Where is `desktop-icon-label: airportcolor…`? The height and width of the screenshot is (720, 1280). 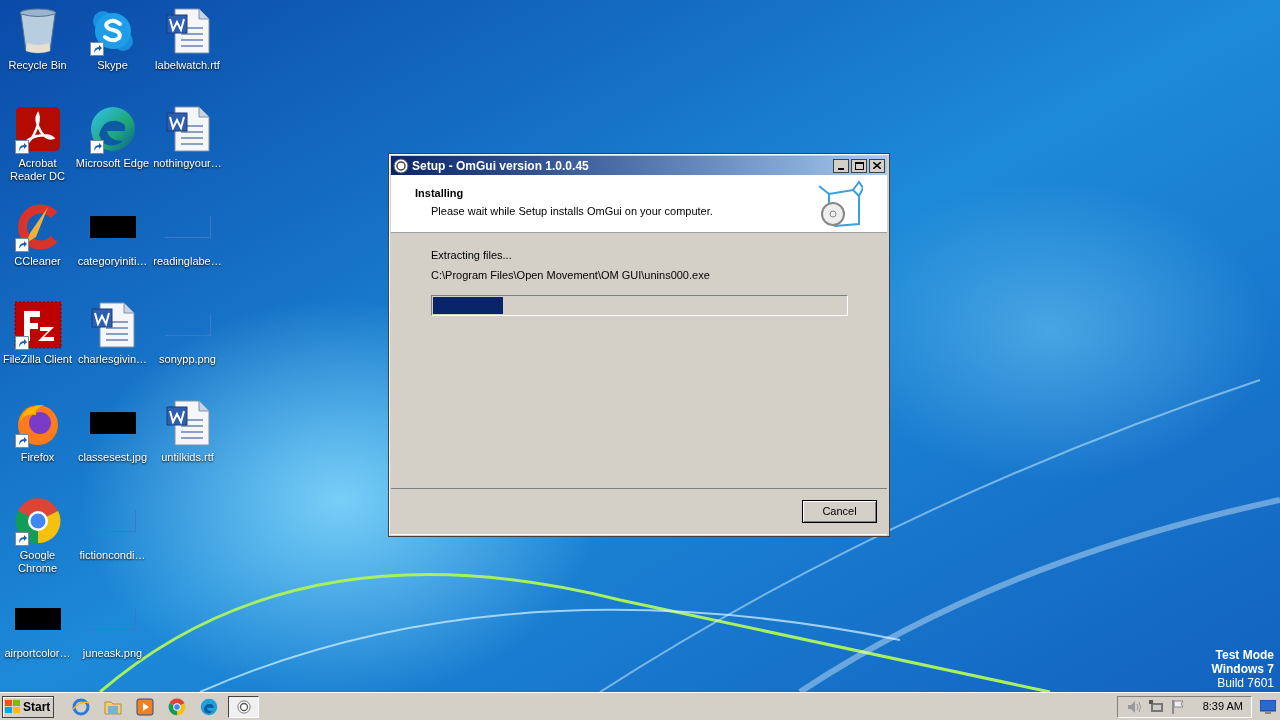 desktop-icon-label: airportcolor… is located at coordinates (37, 653).